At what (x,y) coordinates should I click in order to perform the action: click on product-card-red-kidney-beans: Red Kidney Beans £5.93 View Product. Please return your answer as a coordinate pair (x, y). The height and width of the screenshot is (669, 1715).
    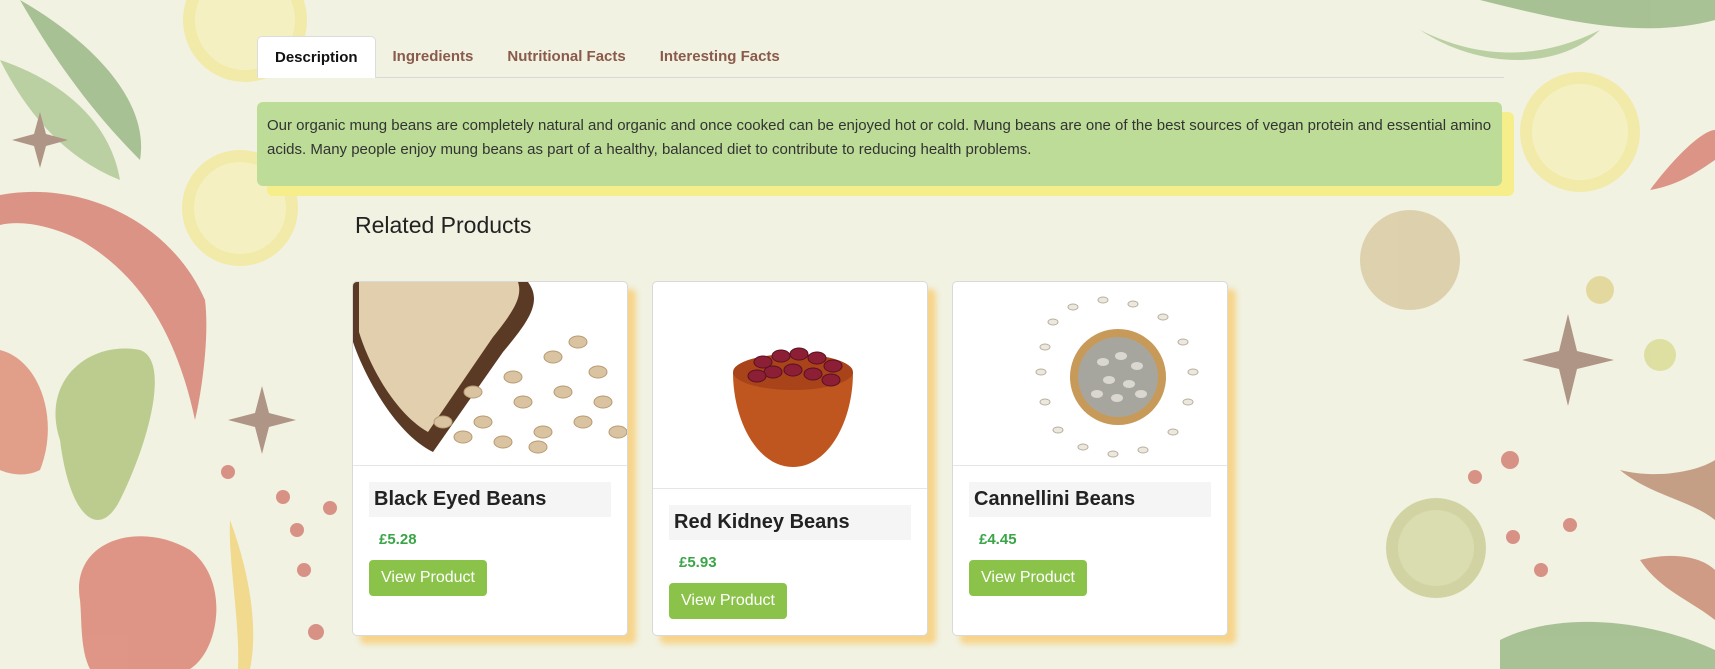
    Looking at the image, I should click on (794, 462).